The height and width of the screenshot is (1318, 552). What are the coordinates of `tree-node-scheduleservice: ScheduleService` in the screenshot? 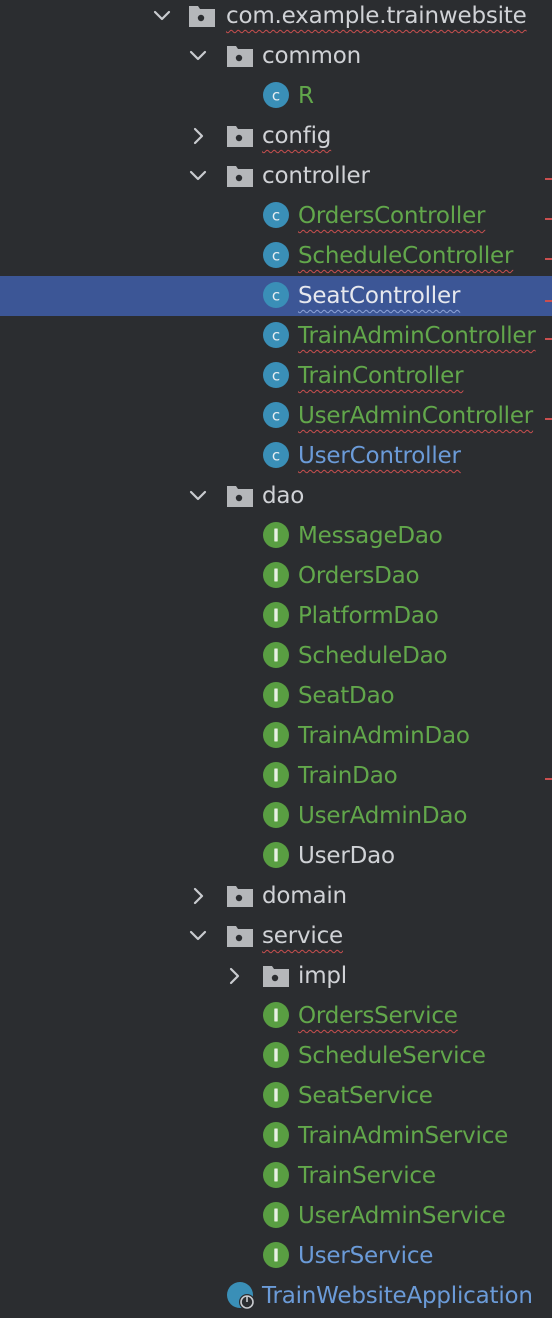 It's located at (276, 1056).